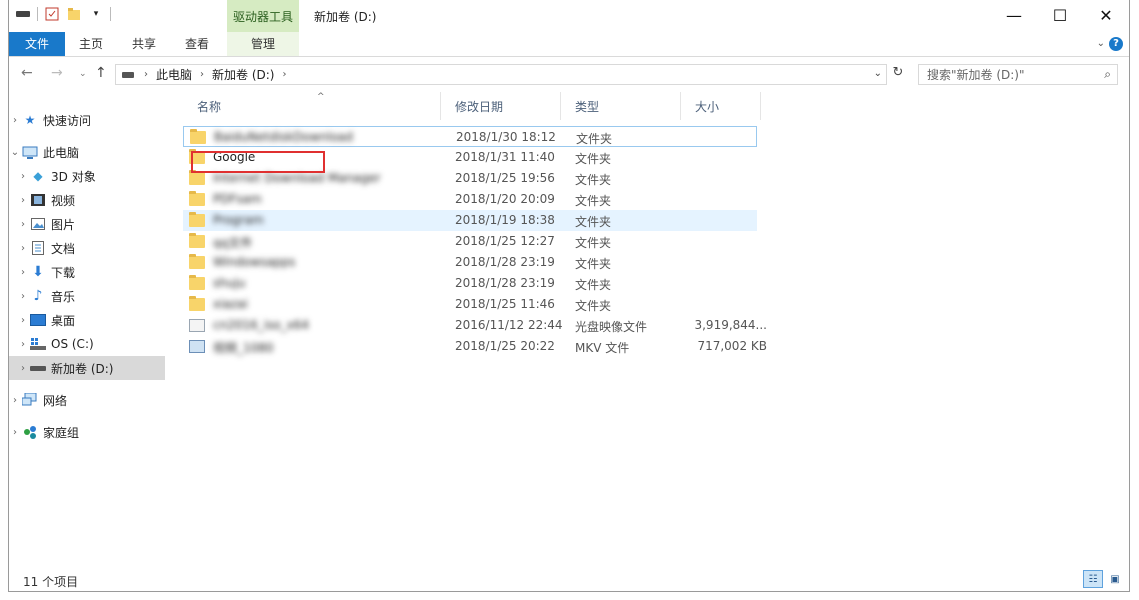 The width and height of the screenshot is (1139, 600). I want to click on breadcrumb-this-pc: 此电脑, so click(174, 74).